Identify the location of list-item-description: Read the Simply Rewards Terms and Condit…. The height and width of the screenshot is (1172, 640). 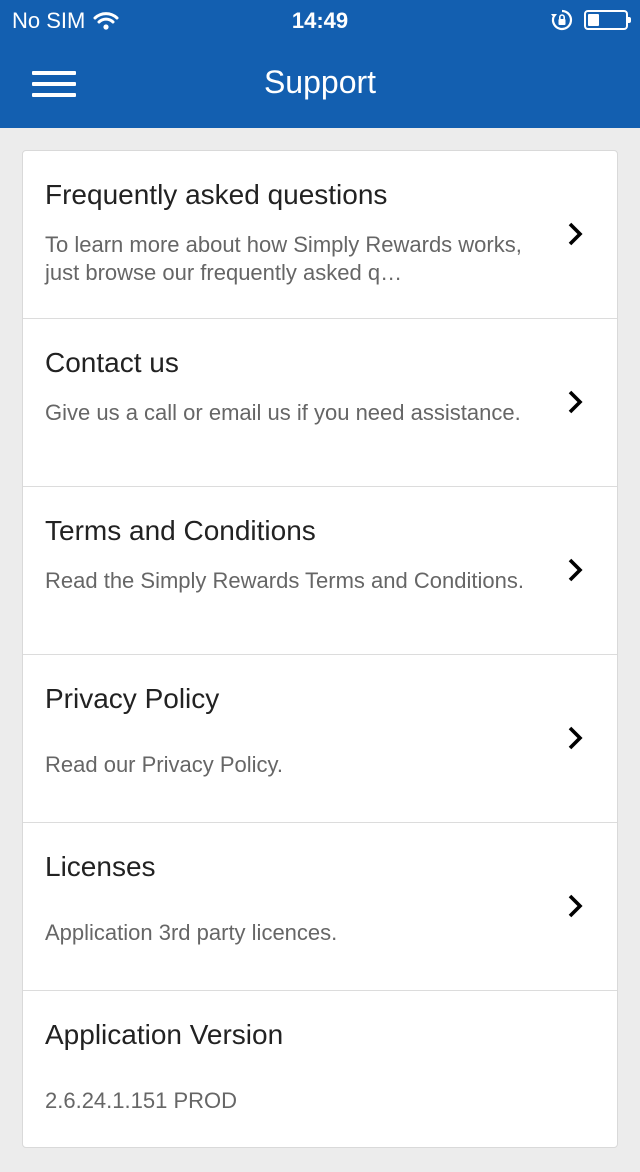
(284, 580).